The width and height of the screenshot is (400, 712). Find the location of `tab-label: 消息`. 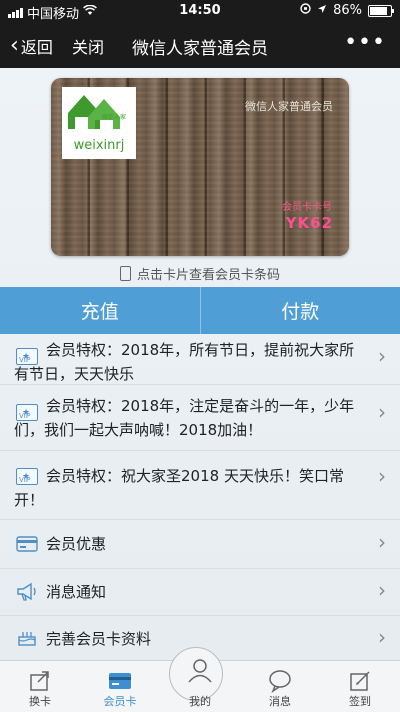

tab-label: 消息 is located at coordinates (280, 701).